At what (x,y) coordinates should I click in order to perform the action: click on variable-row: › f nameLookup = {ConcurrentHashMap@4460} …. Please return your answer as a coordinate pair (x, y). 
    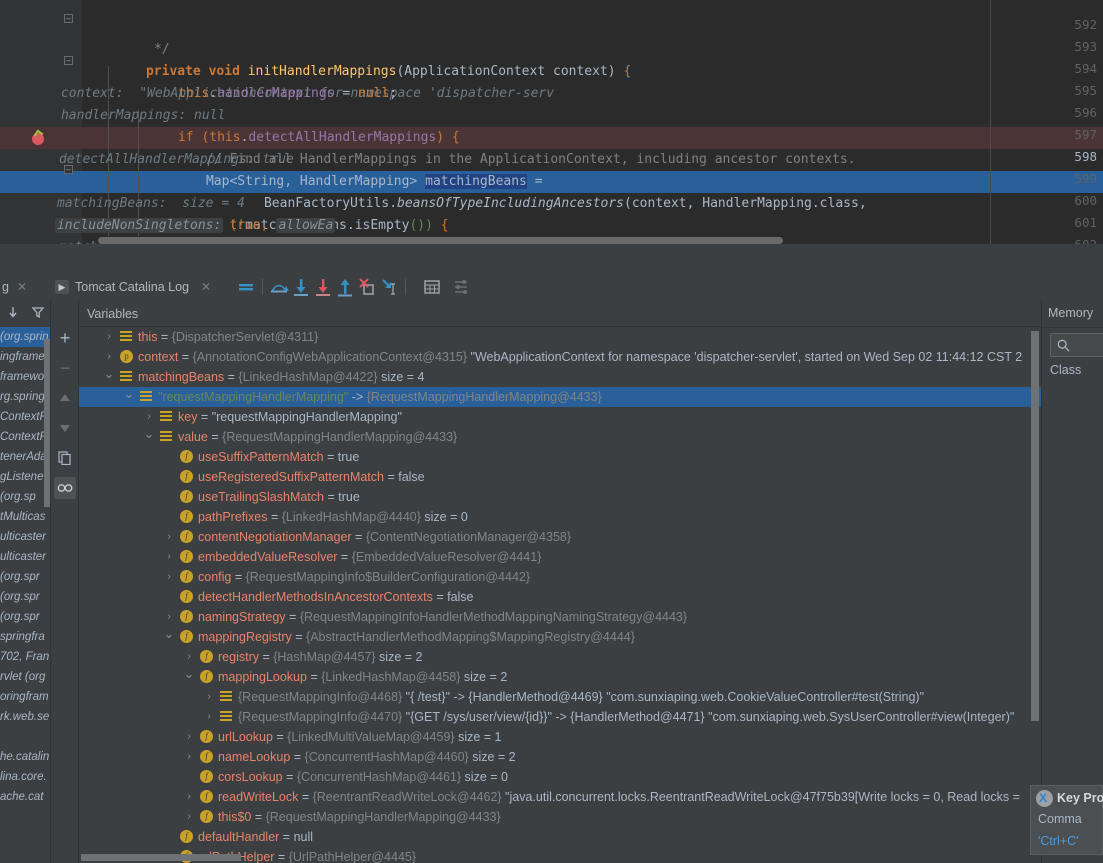
    Looking at the image, I should click on (560, 757).